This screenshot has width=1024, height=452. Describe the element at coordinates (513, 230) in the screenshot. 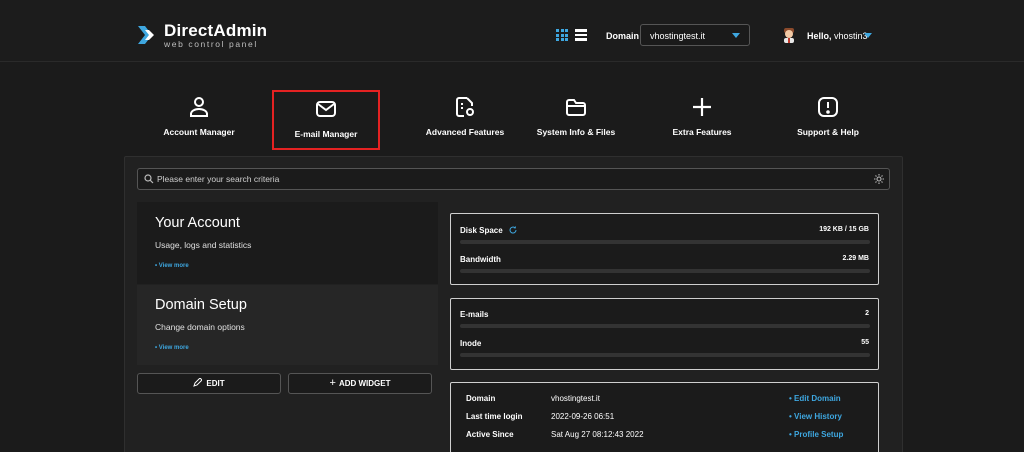

I see `refresh-icon` at that location.